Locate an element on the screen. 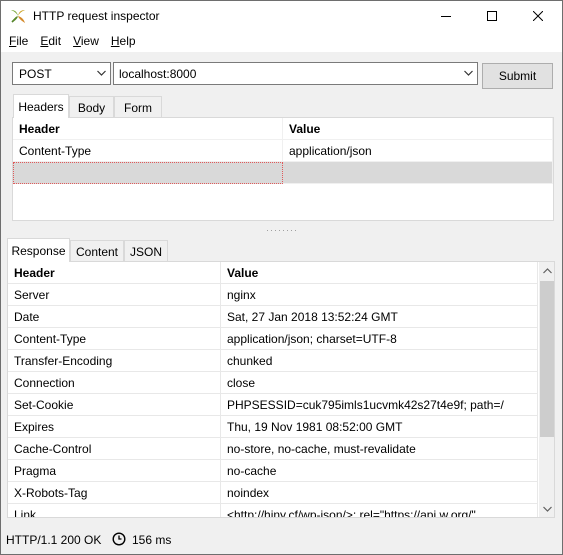  table-row: X-Robots-Tag noindex is located at coordinates (273, 493).